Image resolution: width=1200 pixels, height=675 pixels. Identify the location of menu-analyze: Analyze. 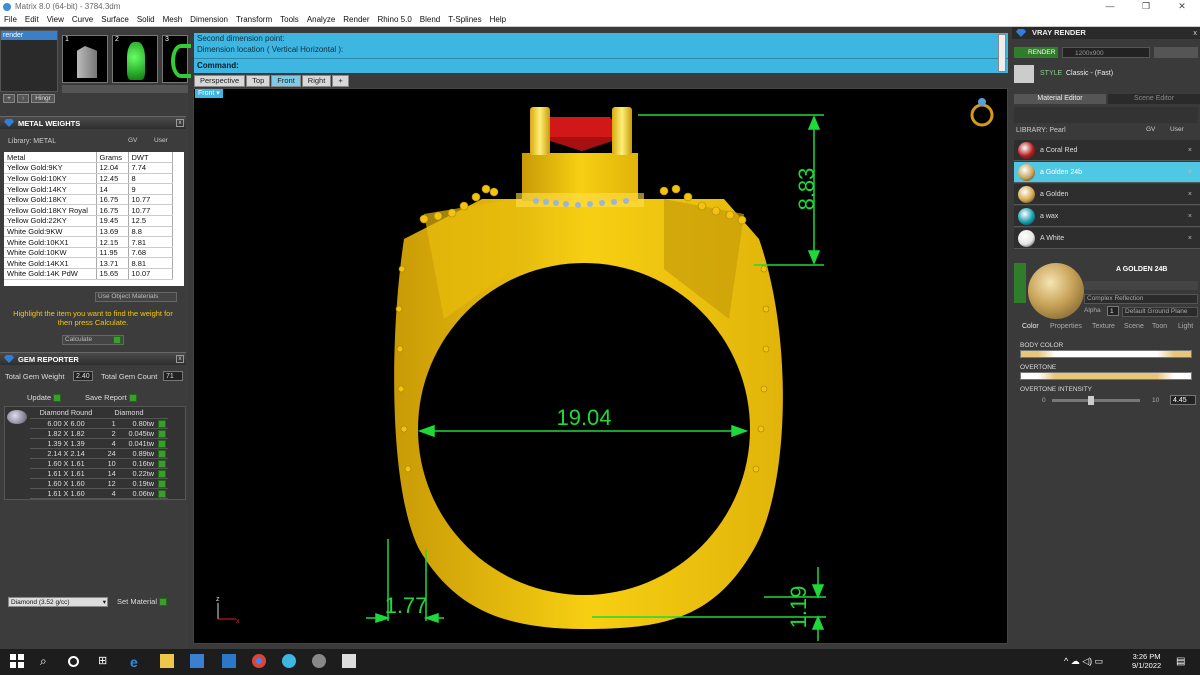
(321, 19).